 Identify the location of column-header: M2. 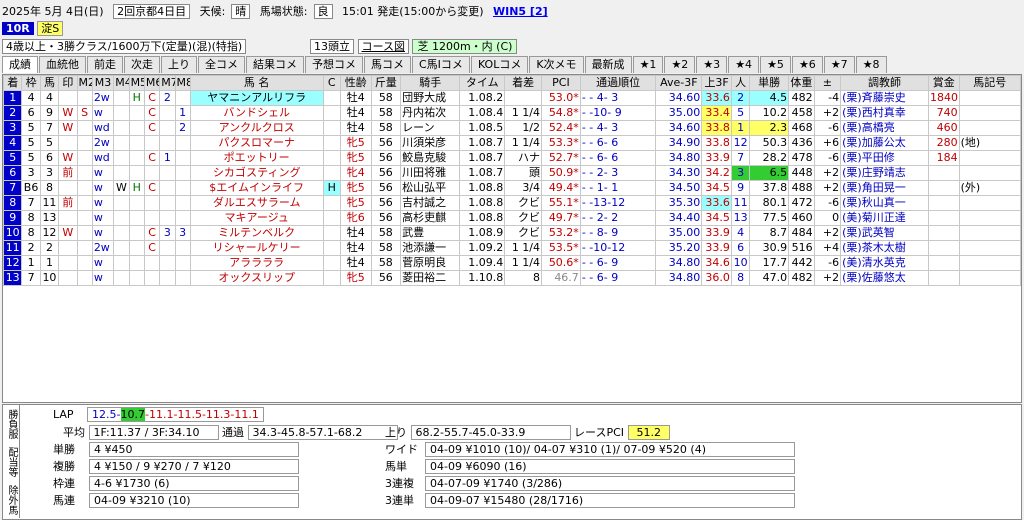
(84, 83).